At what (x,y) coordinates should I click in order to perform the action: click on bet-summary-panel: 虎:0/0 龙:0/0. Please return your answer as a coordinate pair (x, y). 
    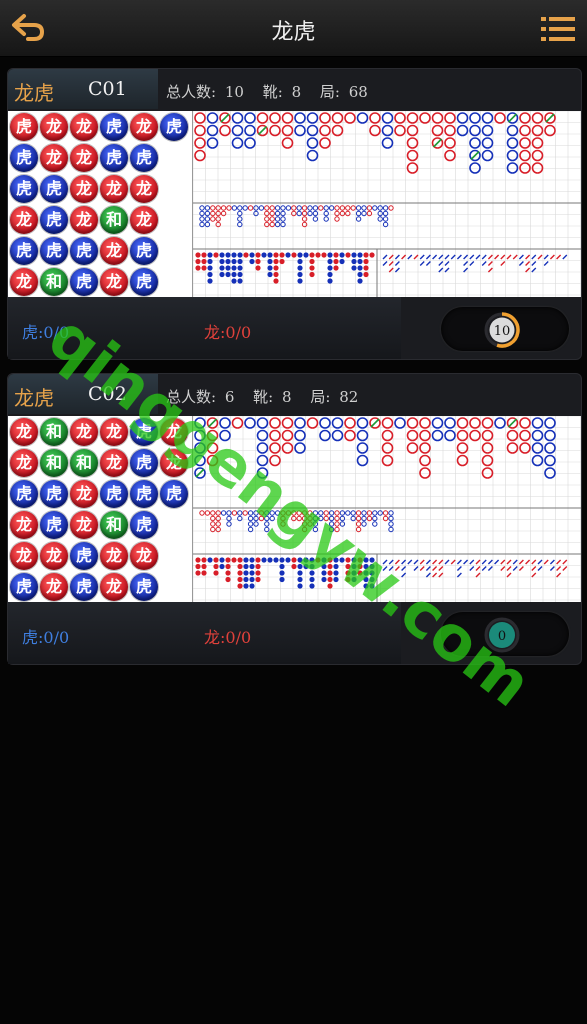
    Looking at the image, I should click on (204, 328).